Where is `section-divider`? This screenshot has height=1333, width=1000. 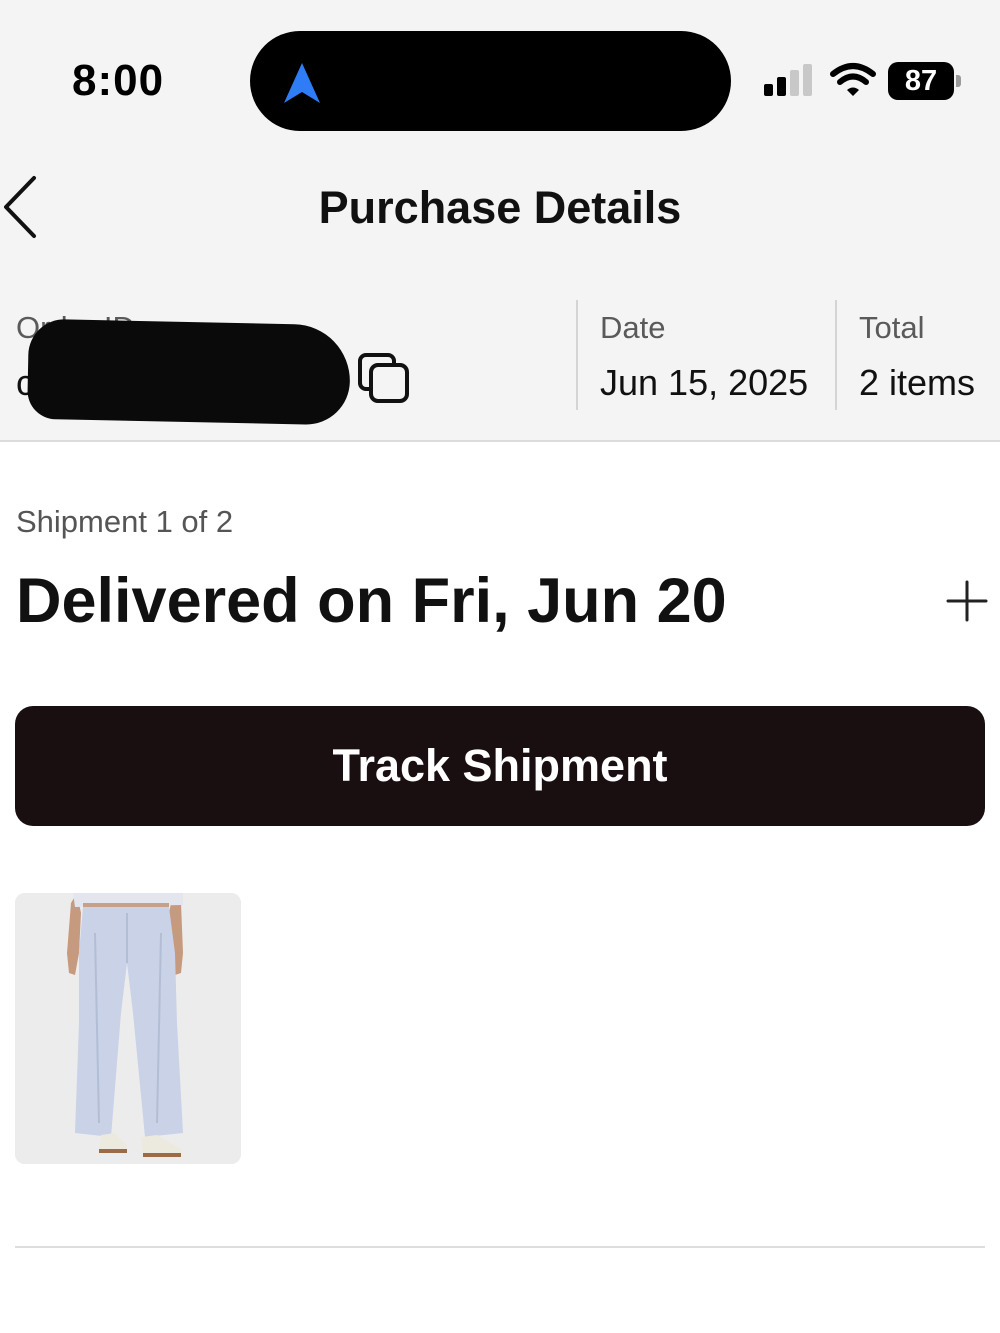 section-divider is located at coordinates (500, 1247).